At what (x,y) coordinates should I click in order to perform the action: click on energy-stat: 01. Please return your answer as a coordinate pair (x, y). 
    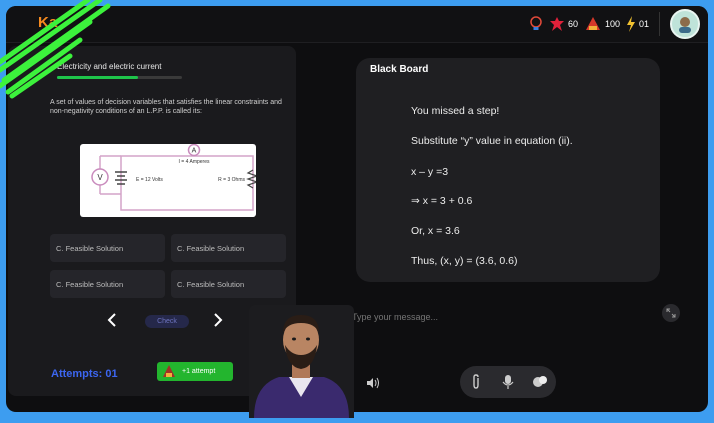
    Looking at the image, I should click on (637, 24).